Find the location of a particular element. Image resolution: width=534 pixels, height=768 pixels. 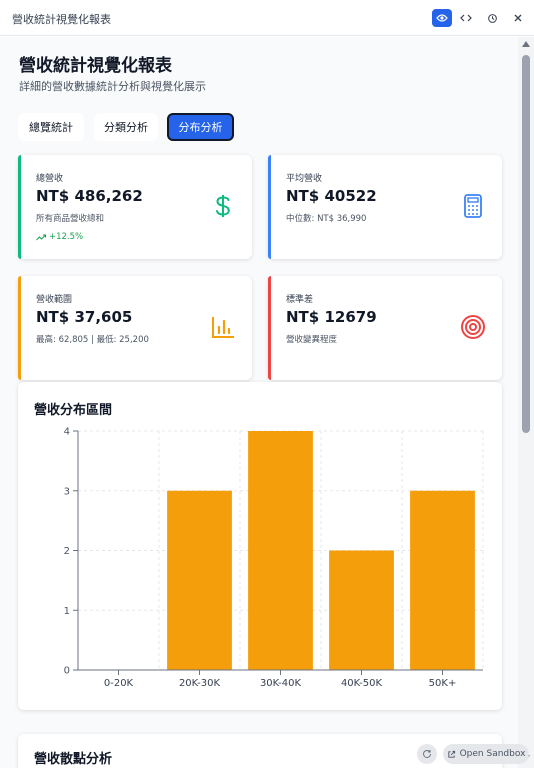

card-value: NT$ 37,605 is located at coordinates (84, 317).